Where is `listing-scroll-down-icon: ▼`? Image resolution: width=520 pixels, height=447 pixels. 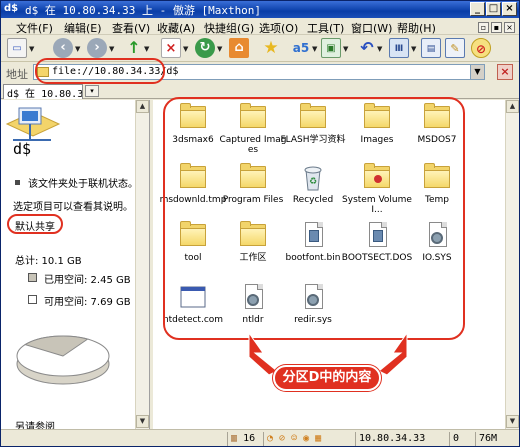
listing-scroll-down-icon: ▼ is located at coordinates (512, 421).